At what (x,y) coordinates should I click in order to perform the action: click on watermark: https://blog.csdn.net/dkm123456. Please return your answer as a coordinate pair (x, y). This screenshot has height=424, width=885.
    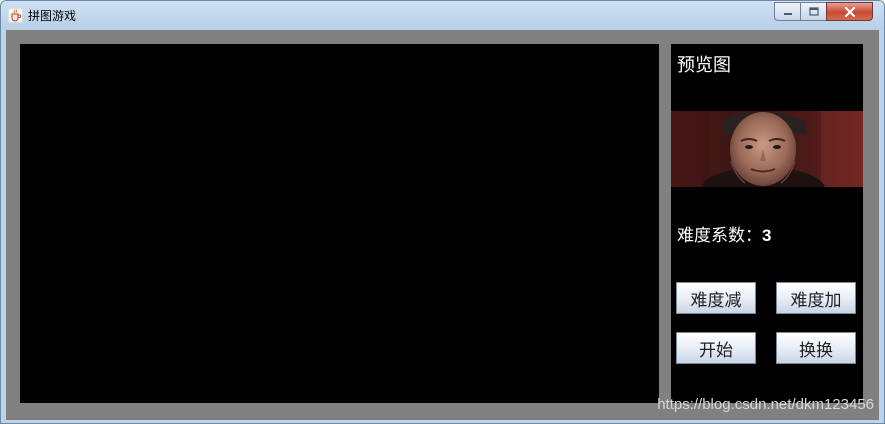
    Looking at the image, I should click on (765, 404).